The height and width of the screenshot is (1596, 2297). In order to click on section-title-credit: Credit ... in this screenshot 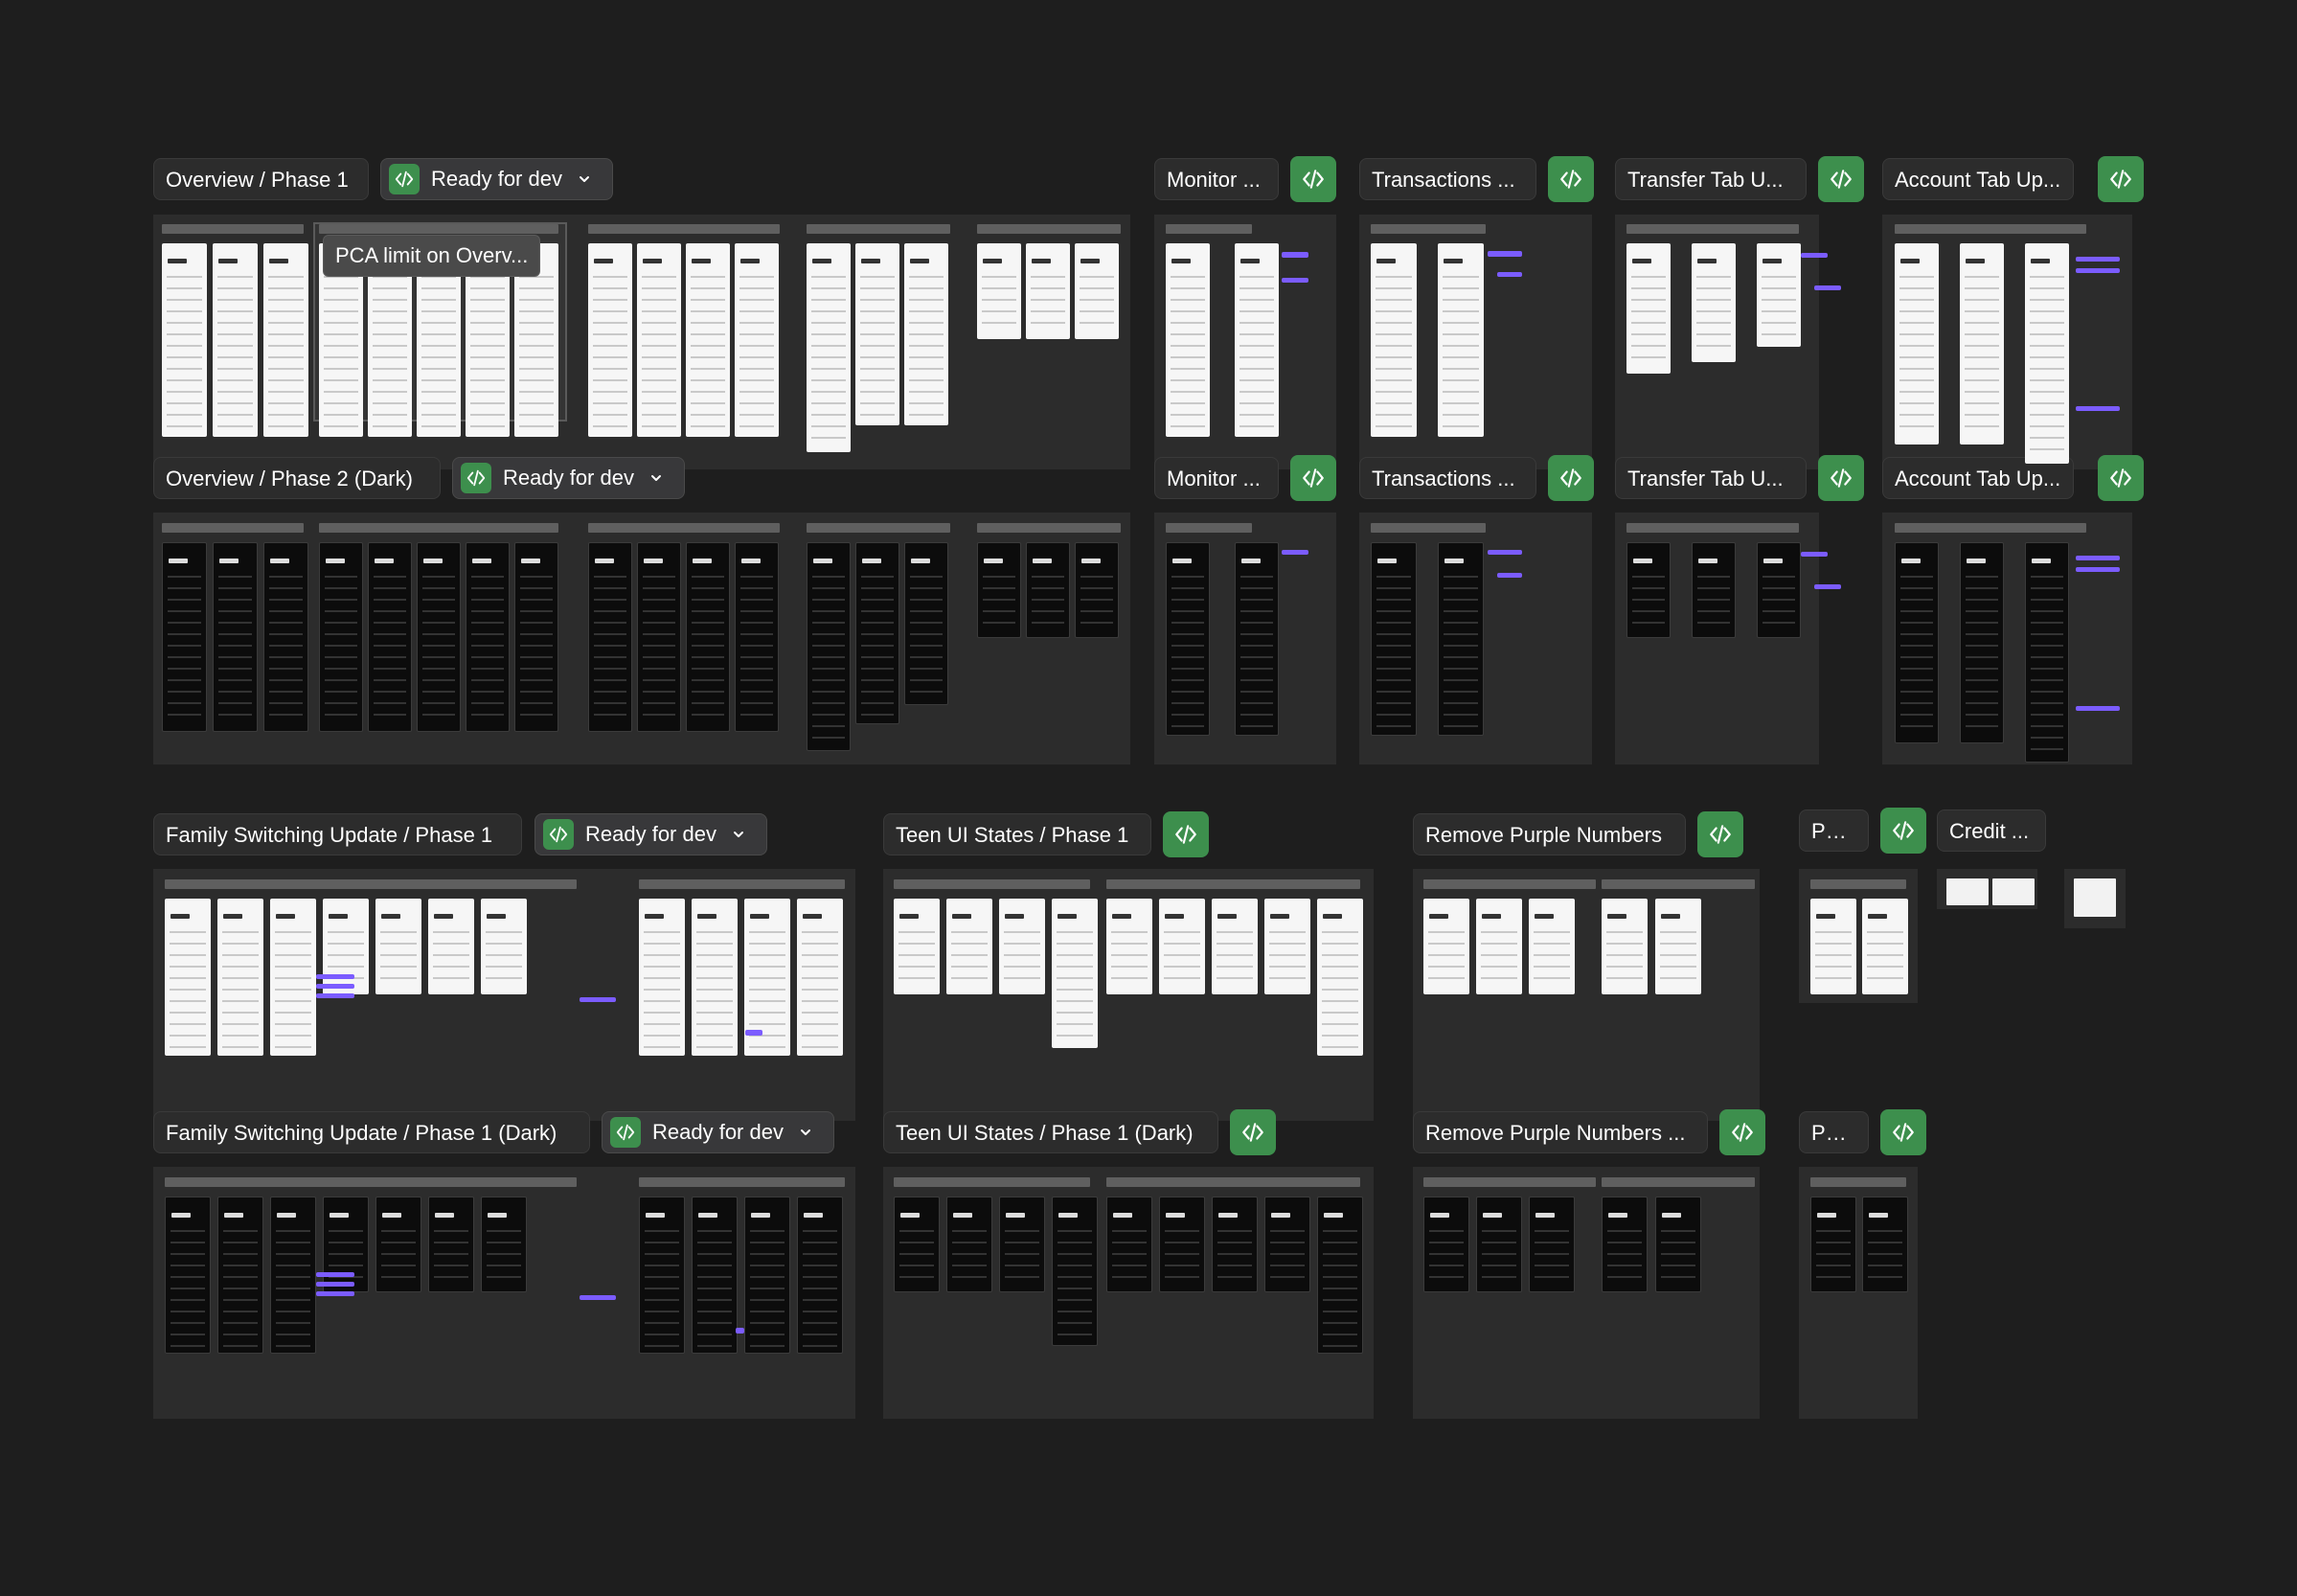, I will do `click(1992, 830)`.